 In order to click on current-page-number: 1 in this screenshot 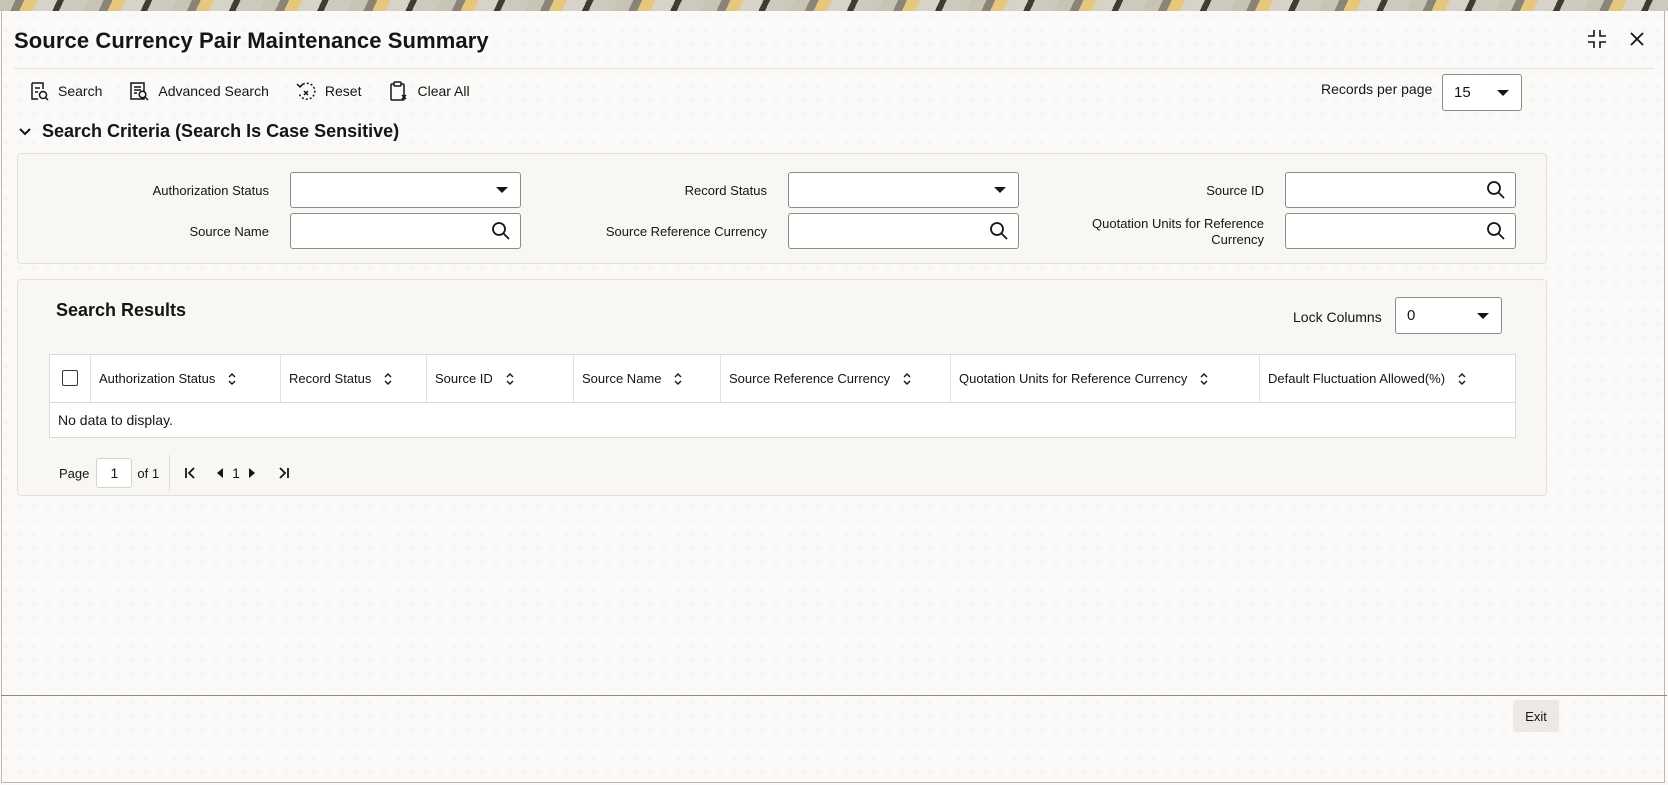, I will do `click(236, 473)`.